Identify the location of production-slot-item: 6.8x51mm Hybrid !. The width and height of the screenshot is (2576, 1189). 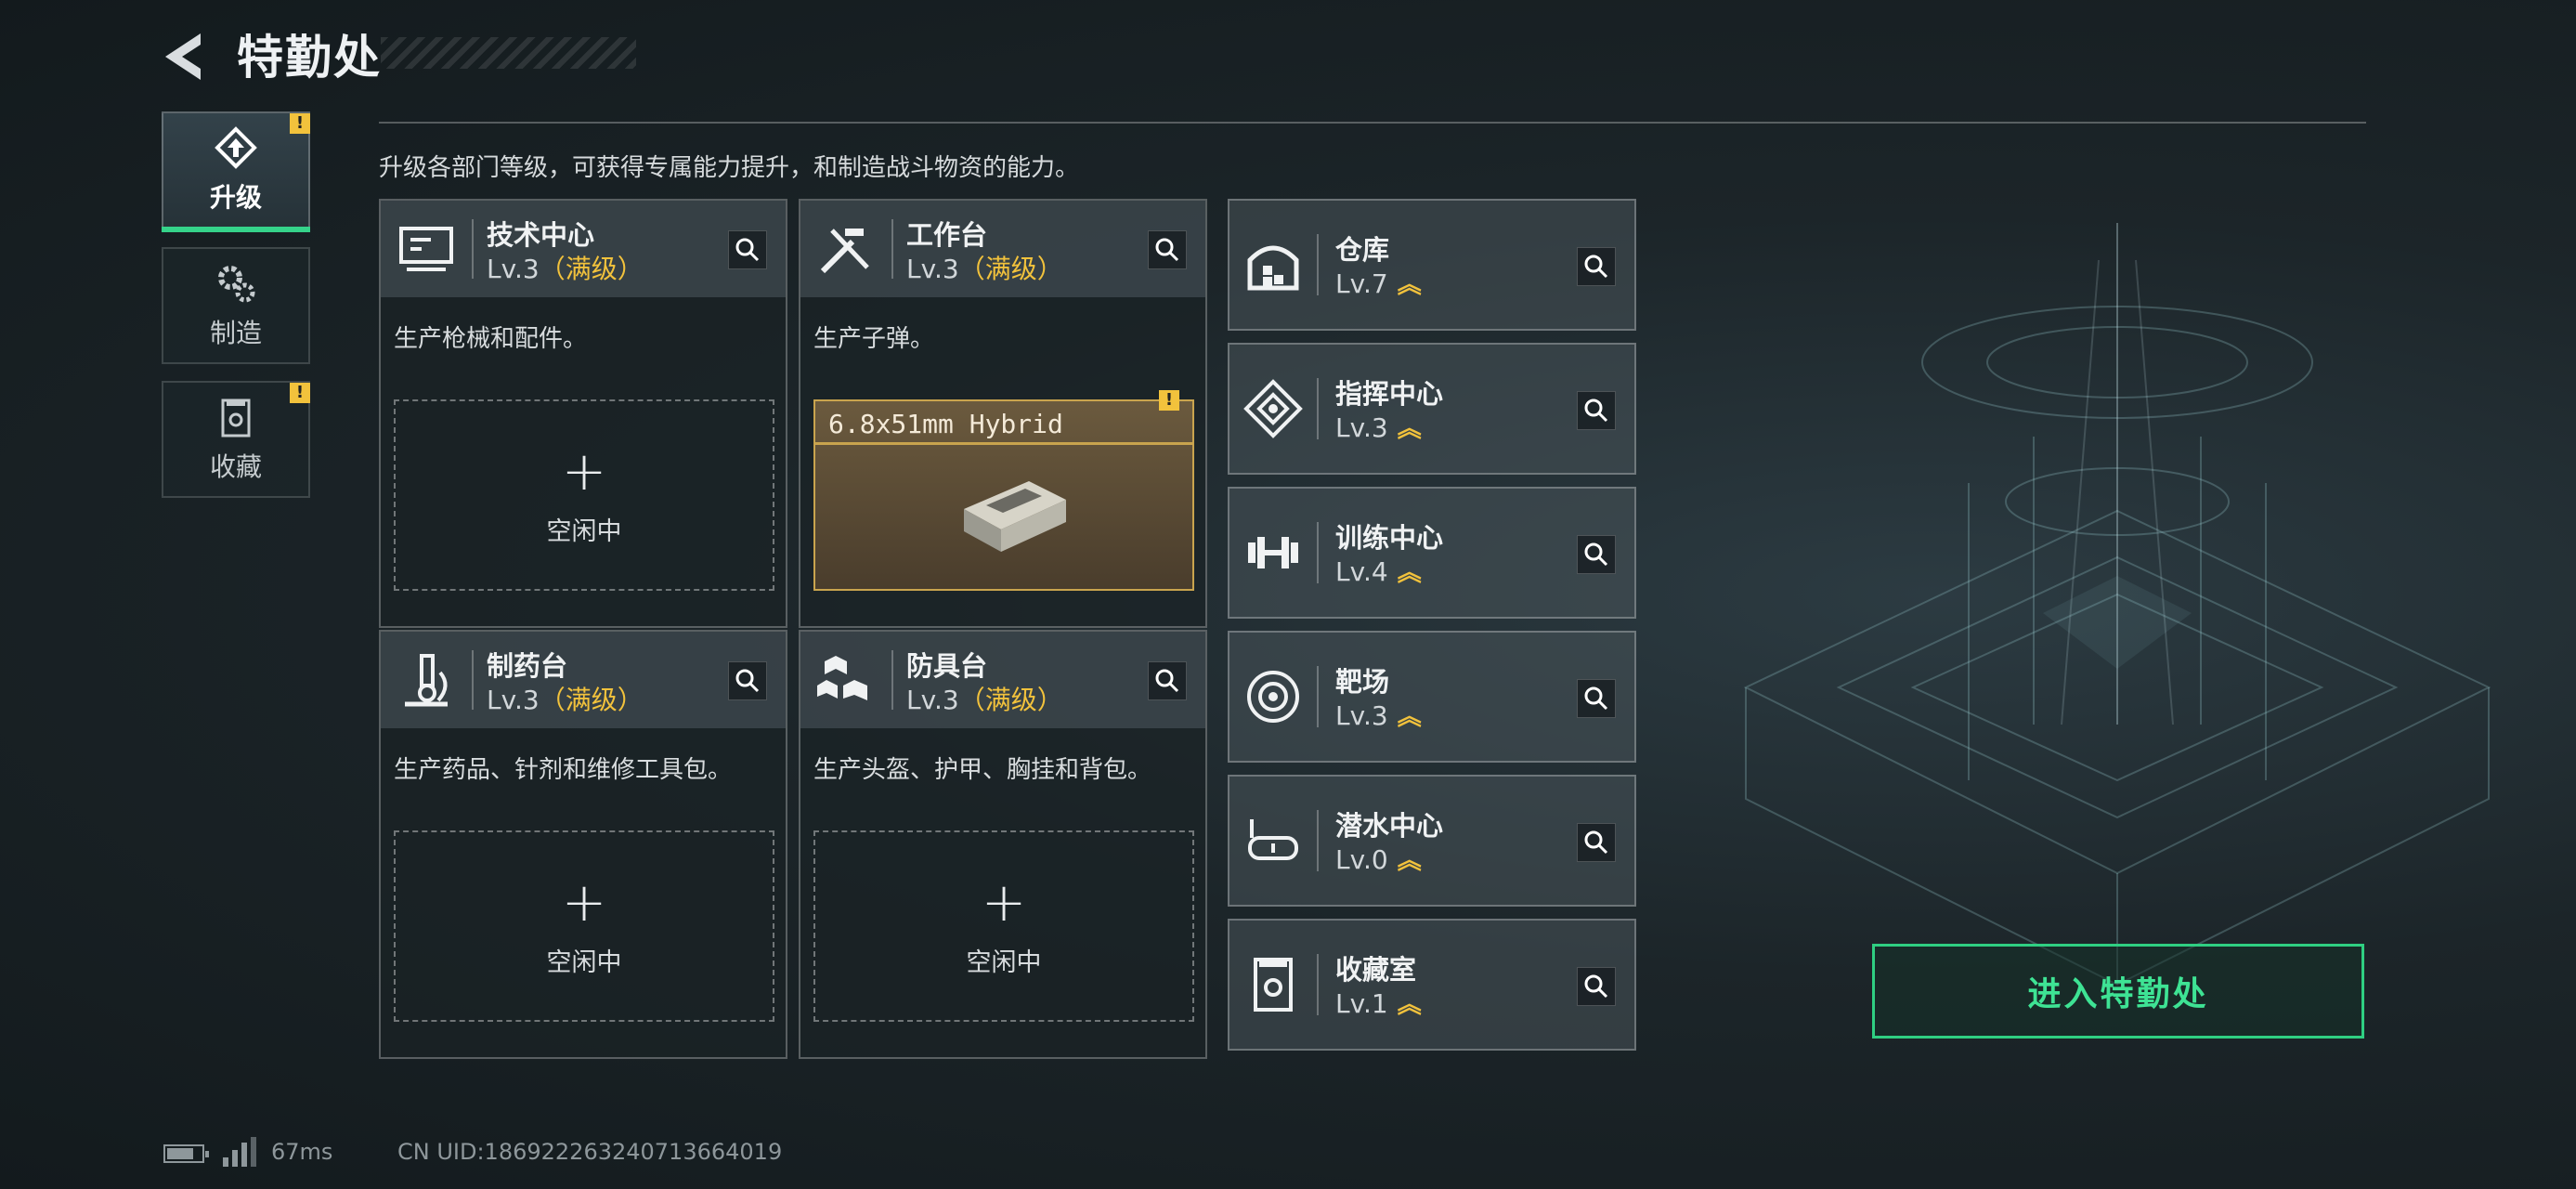
(1003, 491).